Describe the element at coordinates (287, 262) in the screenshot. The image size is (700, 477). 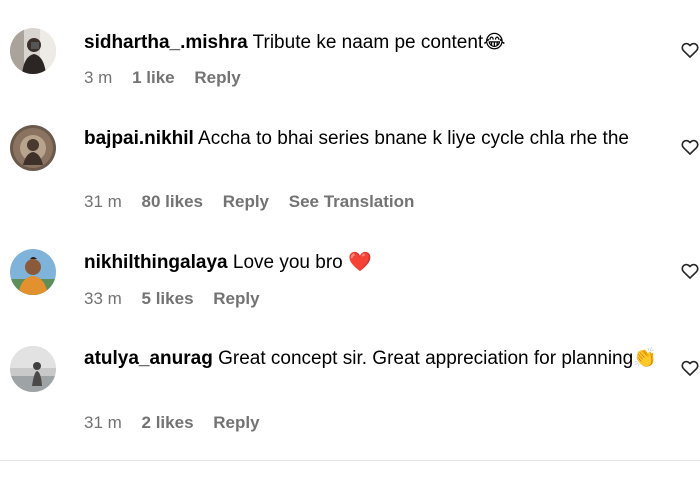
I see `comment-text: Love you bro` at that location.